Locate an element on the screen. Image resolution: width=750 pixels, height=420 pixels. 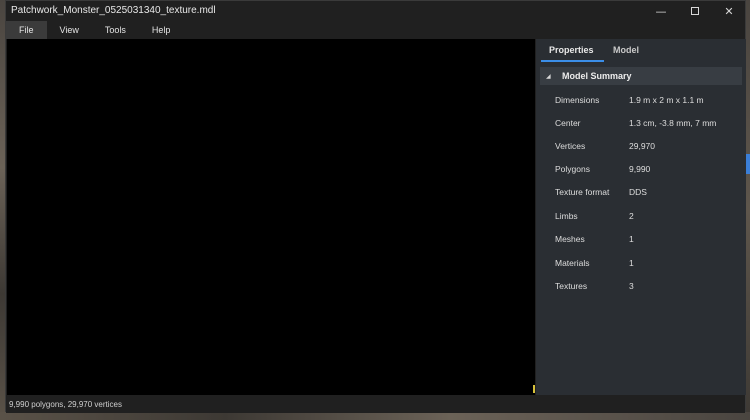
minimize-button: — is located at coordinates (661, 11).